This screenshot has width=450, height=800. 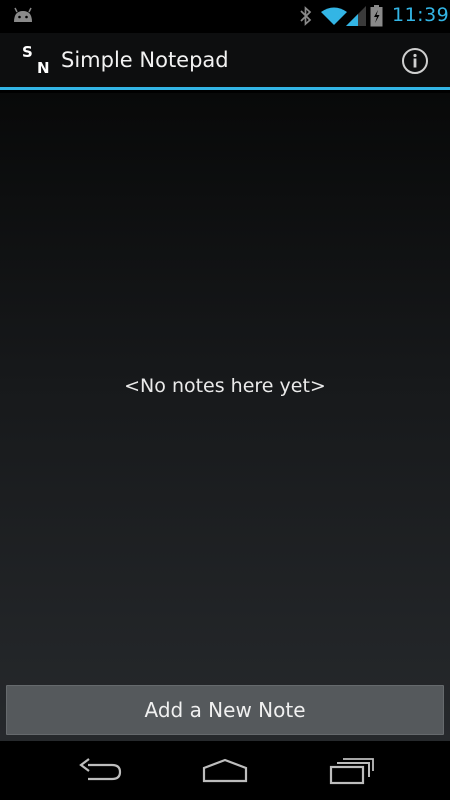 I want to click on back-icon, so click(x=101, y=771).